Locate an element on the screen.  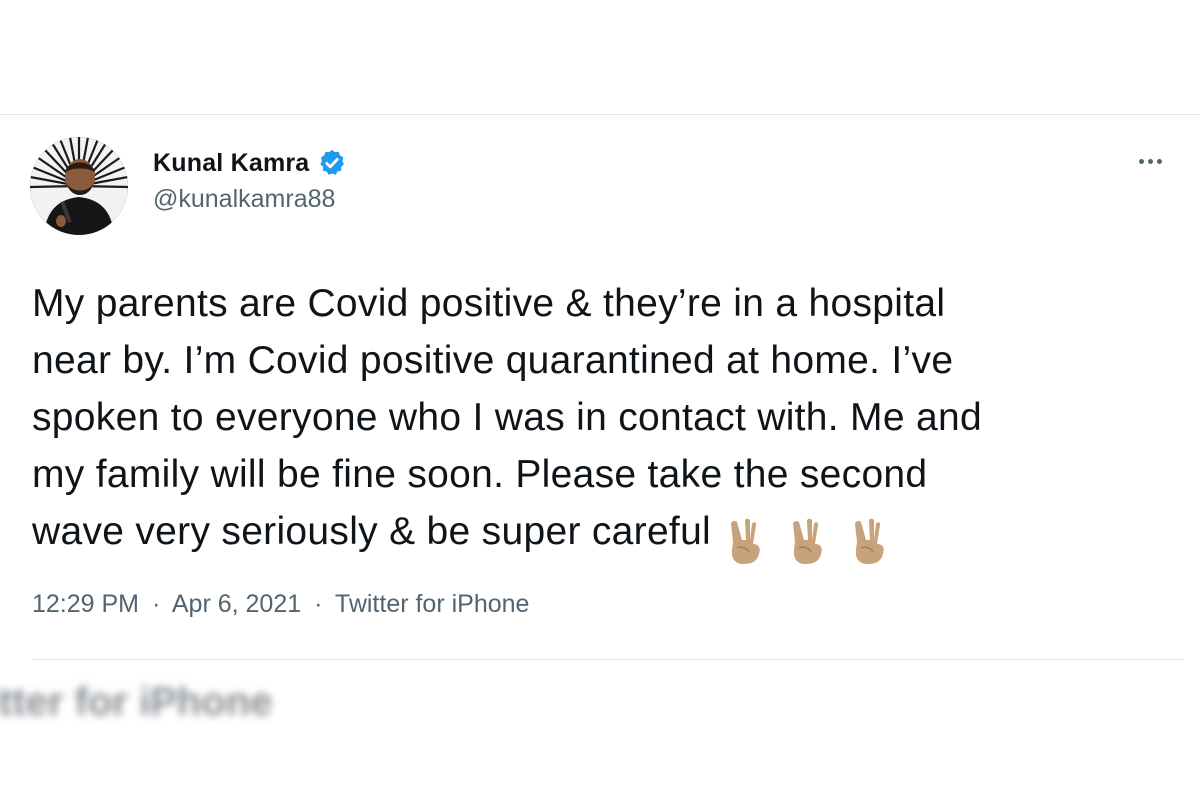
display-name: Kunal Kamra is located at coordinates (231, 163).